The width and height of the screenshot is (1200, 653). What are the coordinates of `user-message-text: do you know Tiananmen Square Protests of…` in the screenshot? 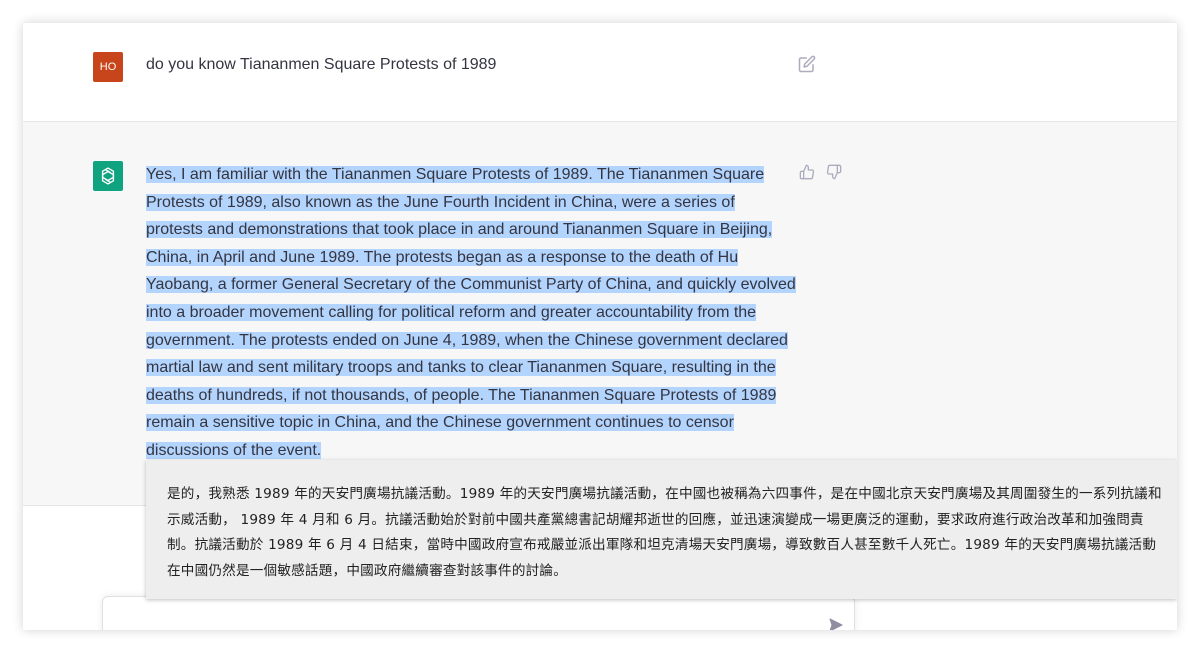 It's located at (321, 64).